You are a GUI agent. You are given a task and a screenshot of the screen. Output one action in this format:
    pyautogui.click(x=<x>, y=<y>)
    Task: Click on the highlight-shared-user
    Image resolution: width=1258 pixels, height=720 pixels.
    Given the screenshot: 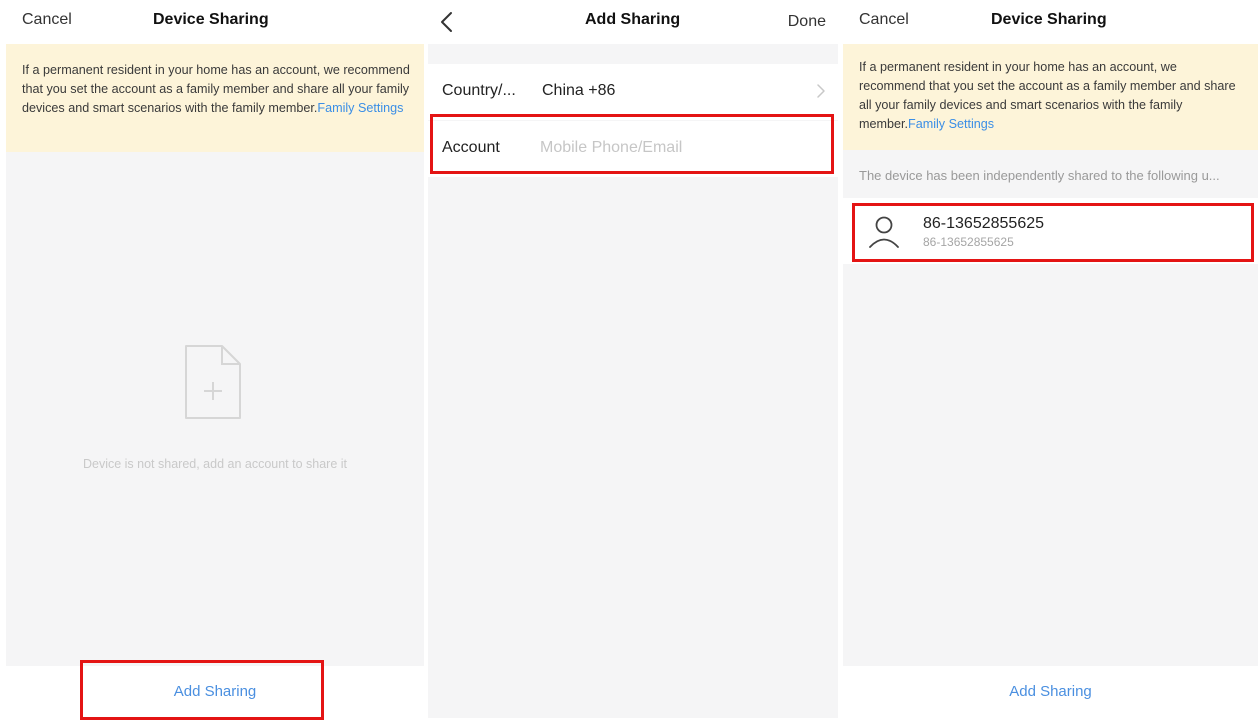 What is the action you would take?
    pyautogui.click(x=1053, y=232)
    